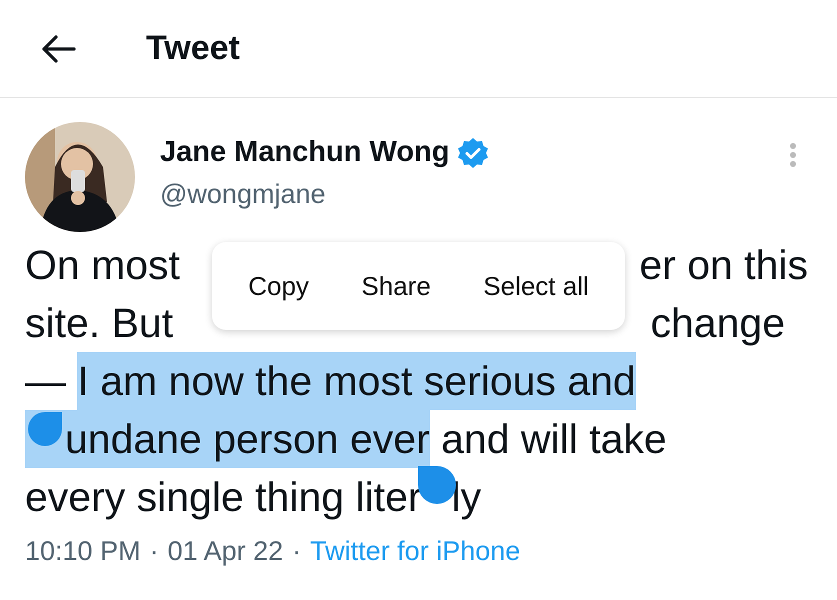 This screenshot has height=600, width=837. Describe the element at coordinates (305, 152) in the screenshot. I see `author-name: Jane Manchun Wong` at that location.